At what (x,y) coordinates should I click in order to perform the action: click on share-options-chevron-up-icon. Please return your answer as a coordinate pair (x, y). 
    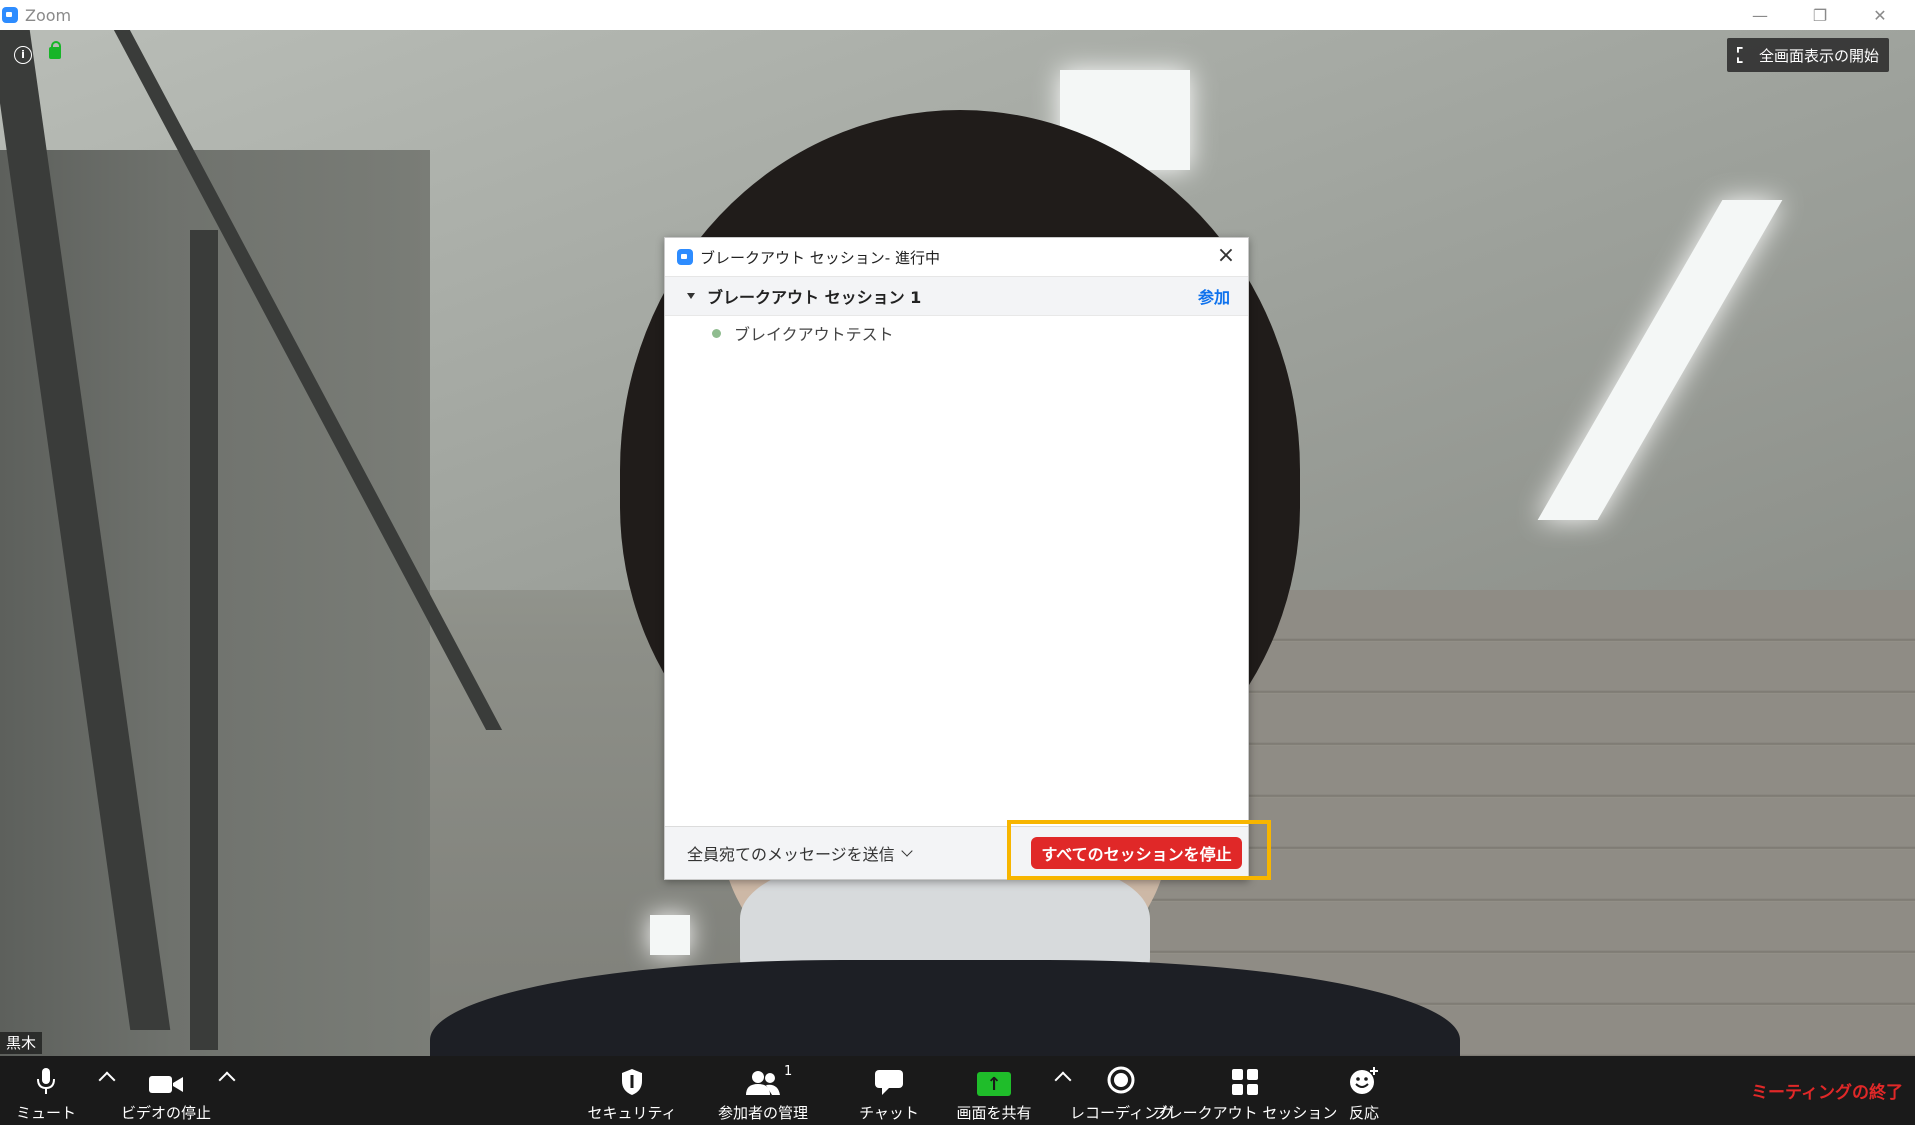
    Looking at the image, I should click on (1063, 1080).